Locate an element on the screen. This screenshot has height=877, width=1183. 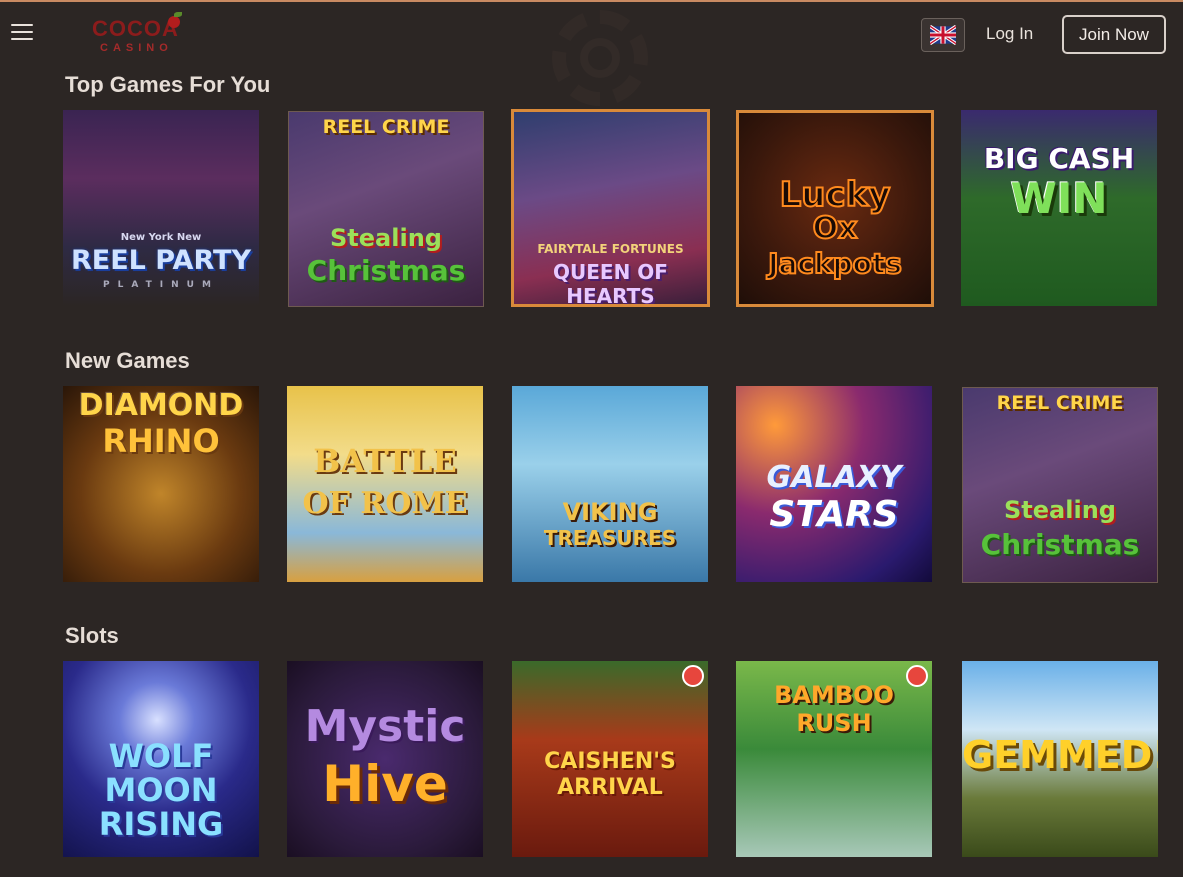
game-tile-line1: Lucky is located at coordinates (835, 195).